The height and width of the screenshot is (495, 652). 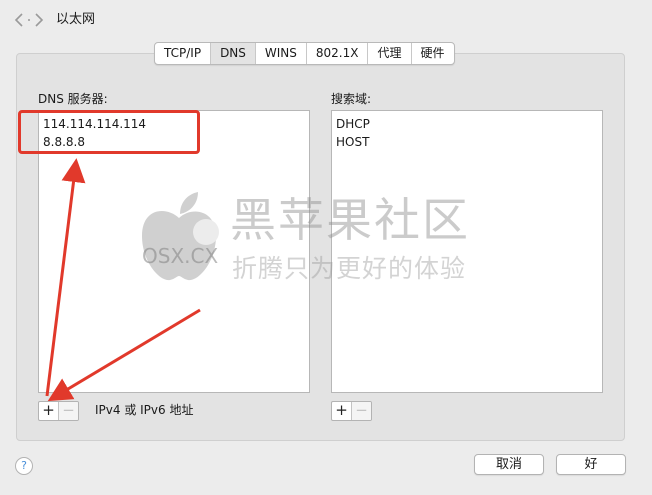 What do you see at coordinates (361, 411) in the screenshot?
I see `search-remove-button: −` at bounding box center [361, 411].